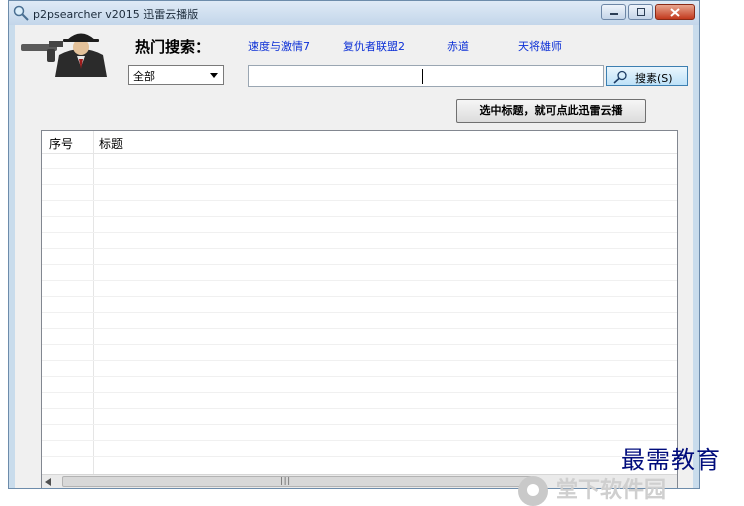  Describe the element at coordinates (116, 14) in the screenshot. I see `window-title: p2psearcher v2015 迅雷云播版` at that location.